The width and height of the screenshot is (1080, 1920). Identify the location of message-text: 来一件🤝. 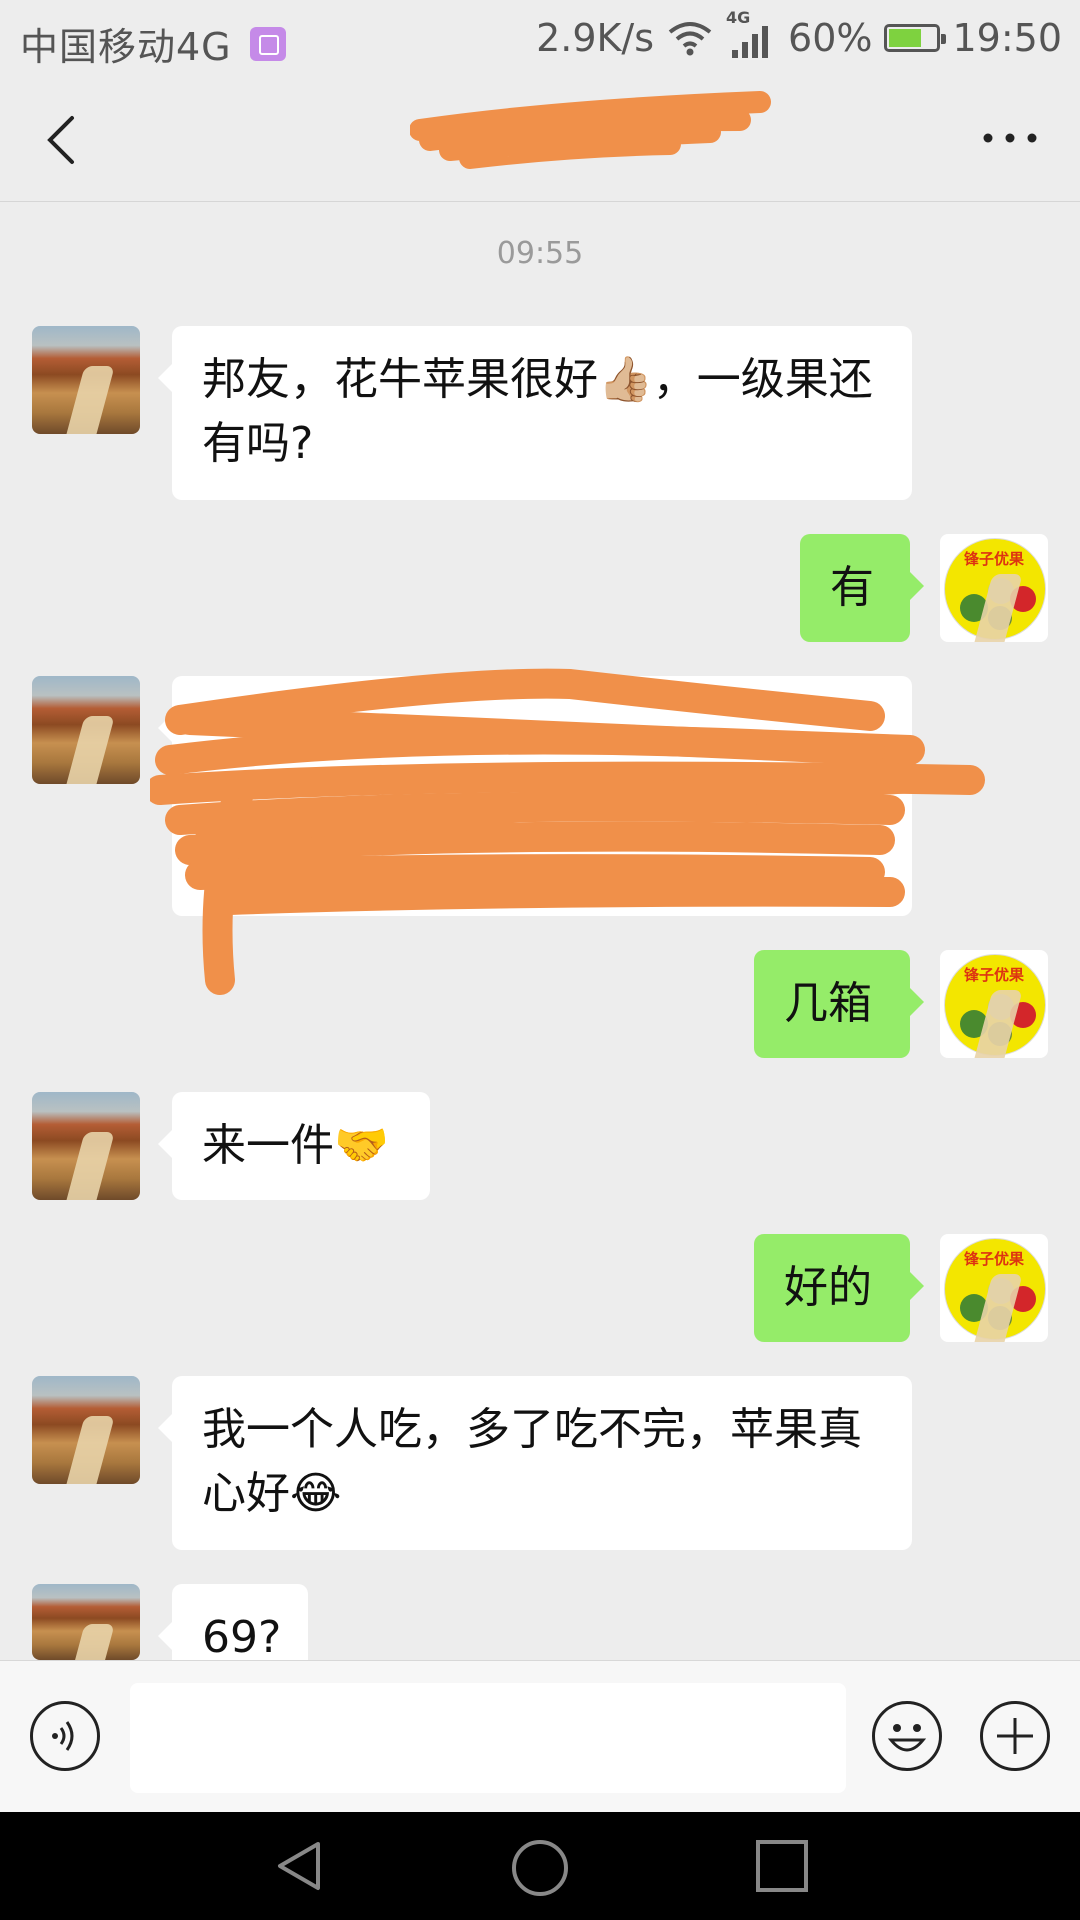
(295, 1145).